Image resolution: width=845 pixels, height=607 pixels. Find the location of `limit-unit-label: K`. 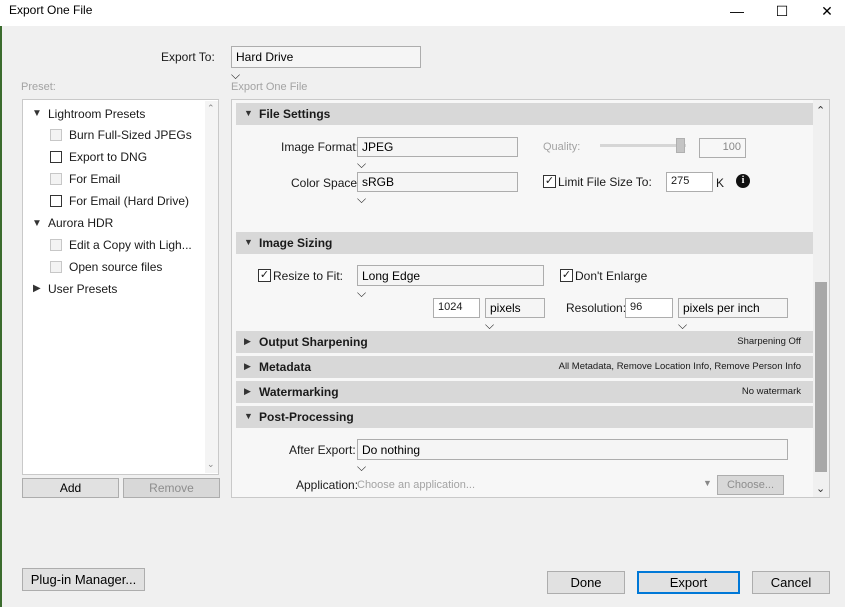

limit-unit-label: K is located at coordinates (720, 183).